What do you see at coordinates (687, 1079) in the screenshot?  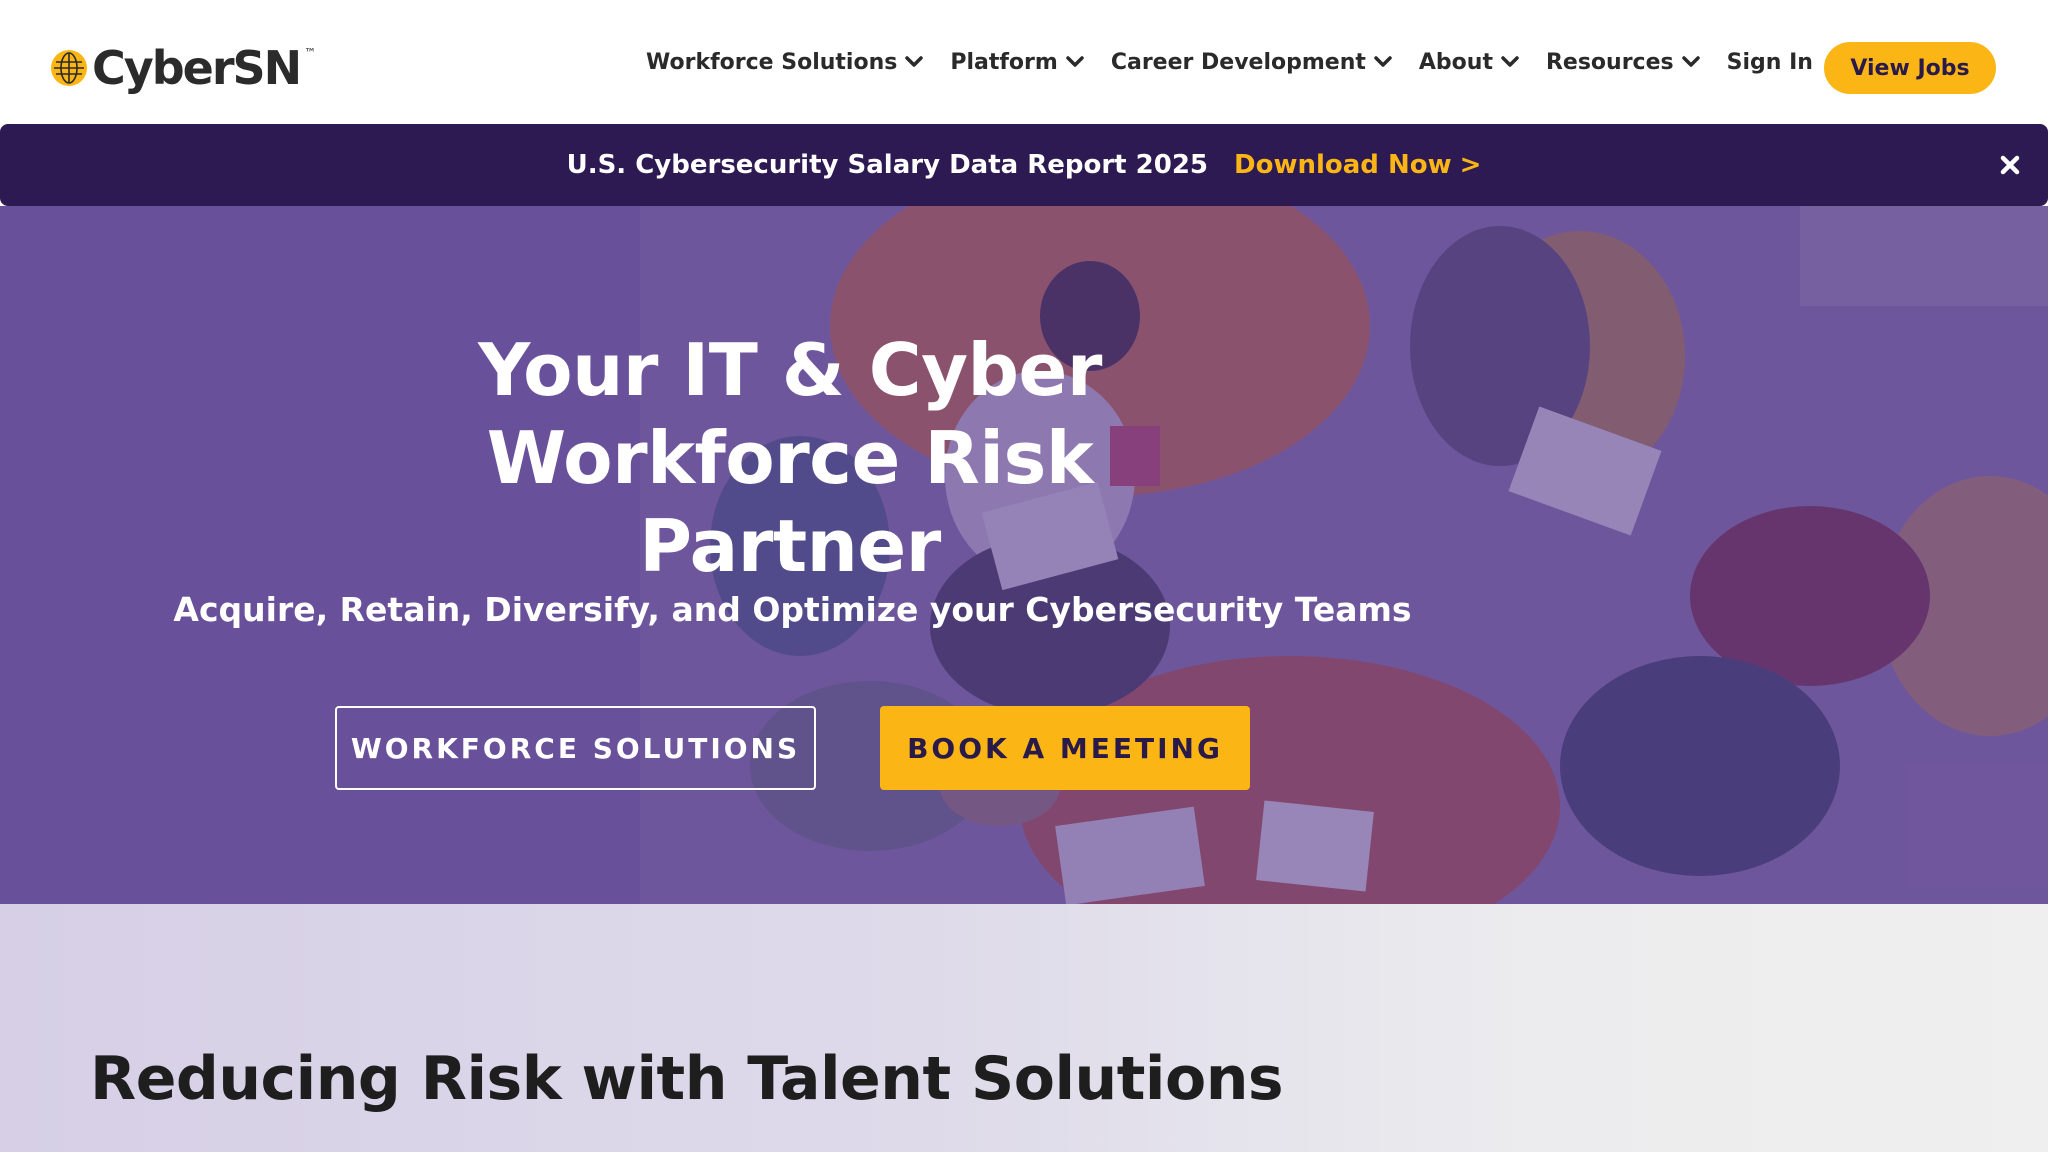 I see `section-title: Reducing Risk with Talent Solutions` at bounding box center [687, 1079].